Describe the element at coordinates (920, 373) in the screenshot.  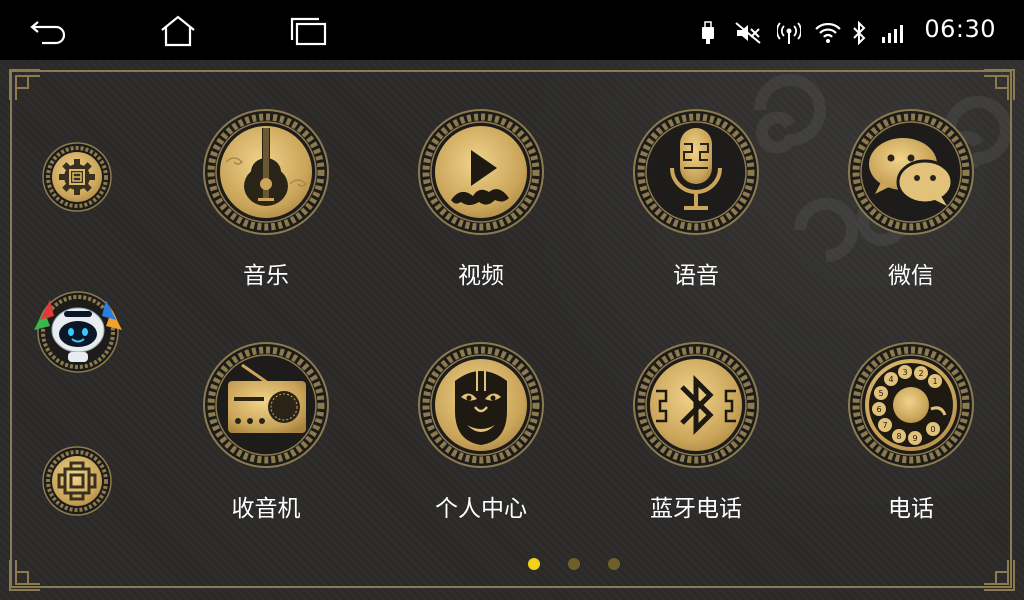
I see `svg-text: 2` at that location.